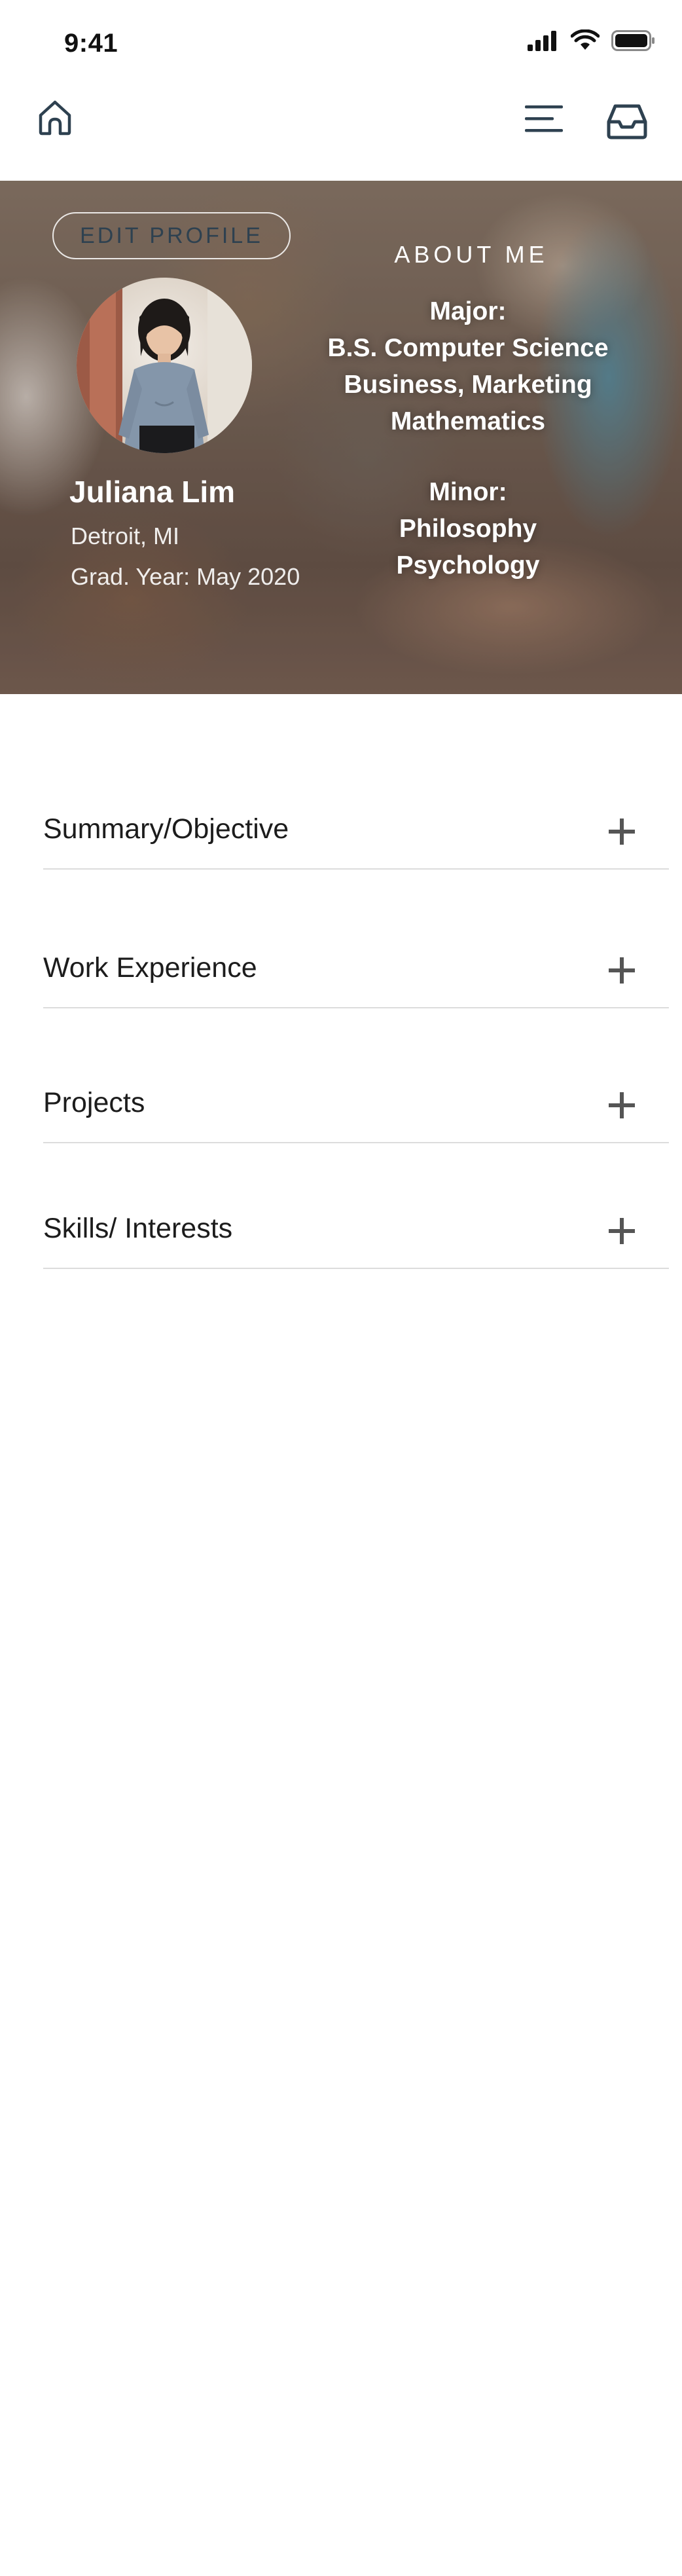  What do you see at coordinates (468, 385) in the screenshot?
I see `major-item: Business, Marketing` at bounding box center [468, 385].